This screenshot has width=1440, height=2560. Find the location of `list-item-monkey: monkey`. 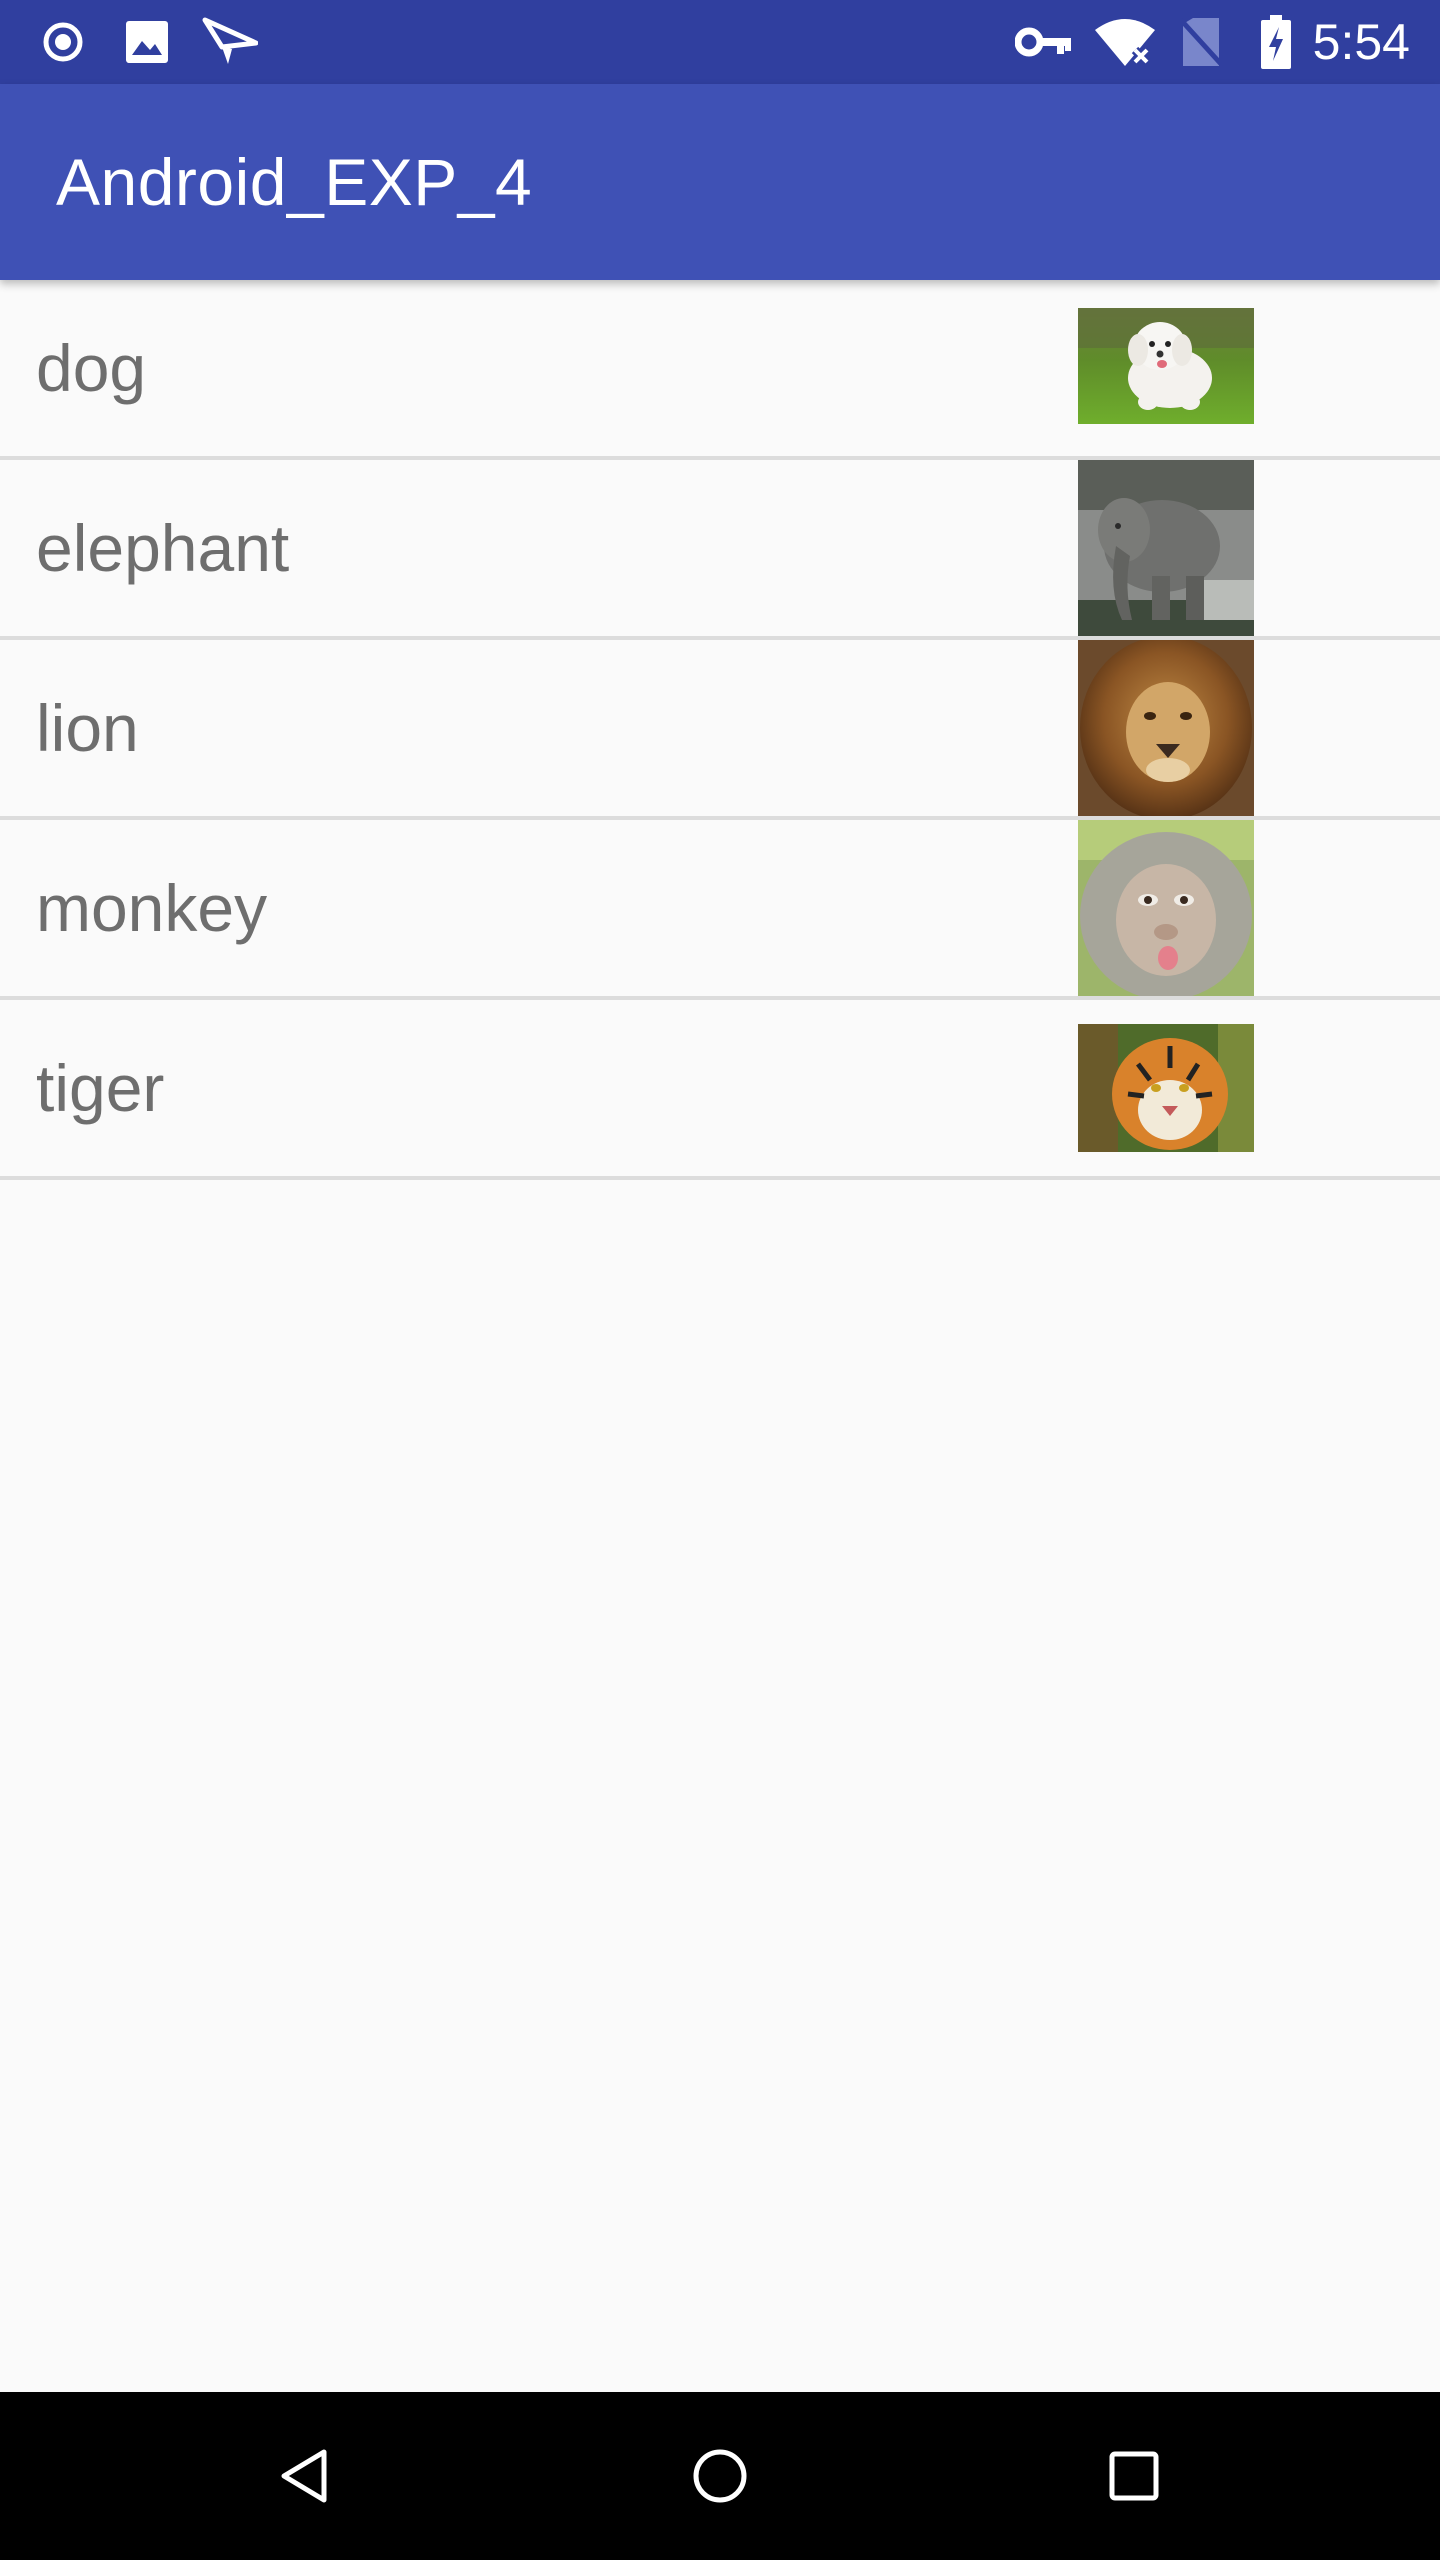

list-item-monkey: monkey is located at coordinates (720, 910).